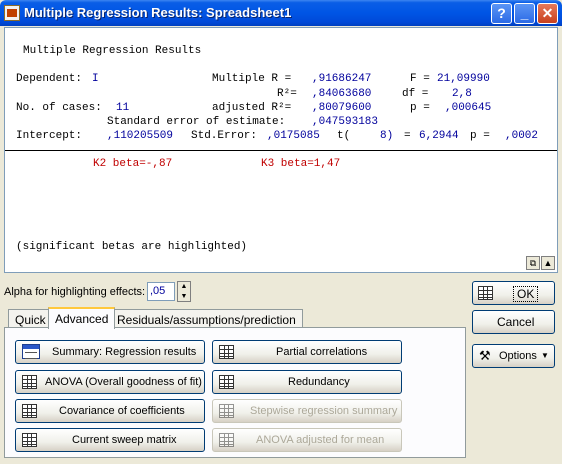  What do you see at coordinates (501, 13) in the screenshot?
I see `help-button: ?` at bounding box center [501, 13].